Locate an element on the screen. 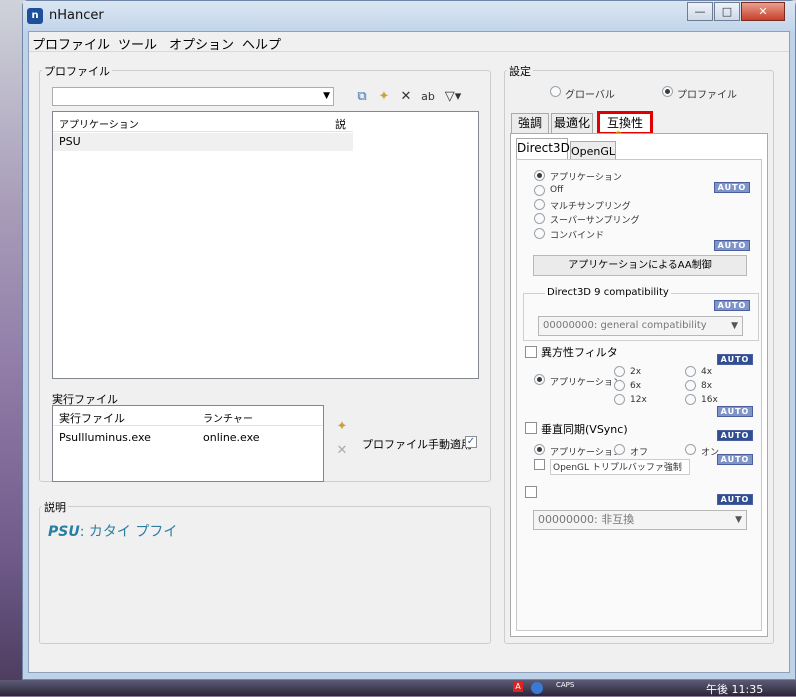 The width and height of the screenshot is (796, 697). description-body: : カタイ プフイ is located at coordinates (128, 532).